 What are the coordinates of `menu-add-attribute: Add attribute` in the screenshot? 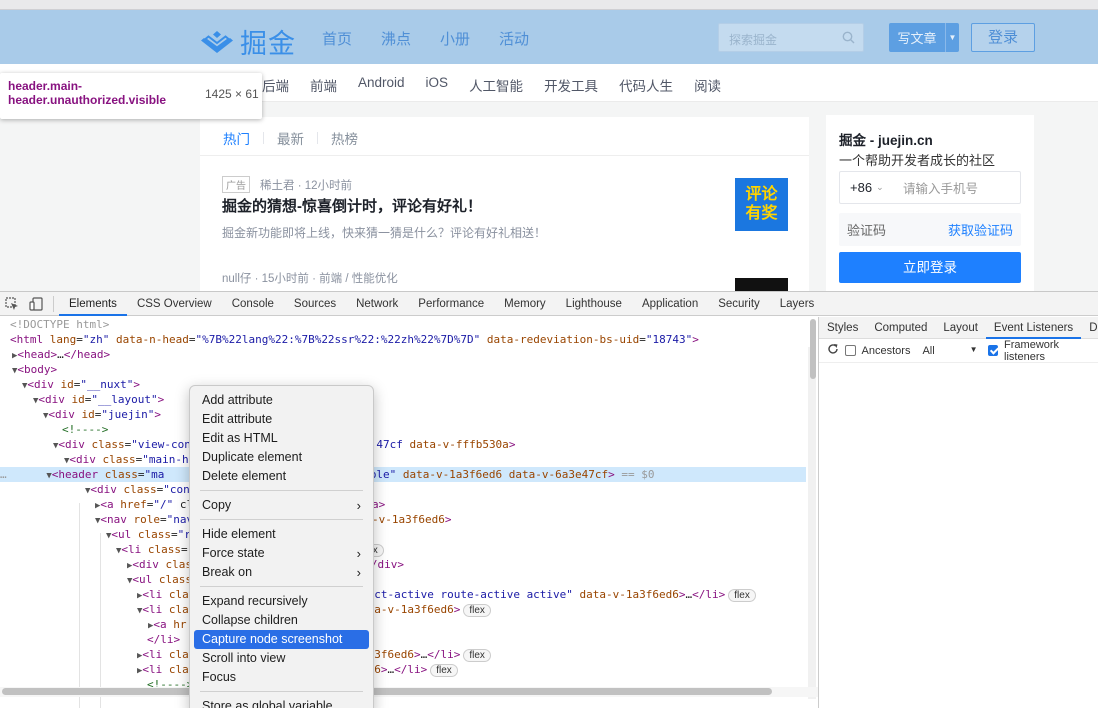 It's located at (281, 400).